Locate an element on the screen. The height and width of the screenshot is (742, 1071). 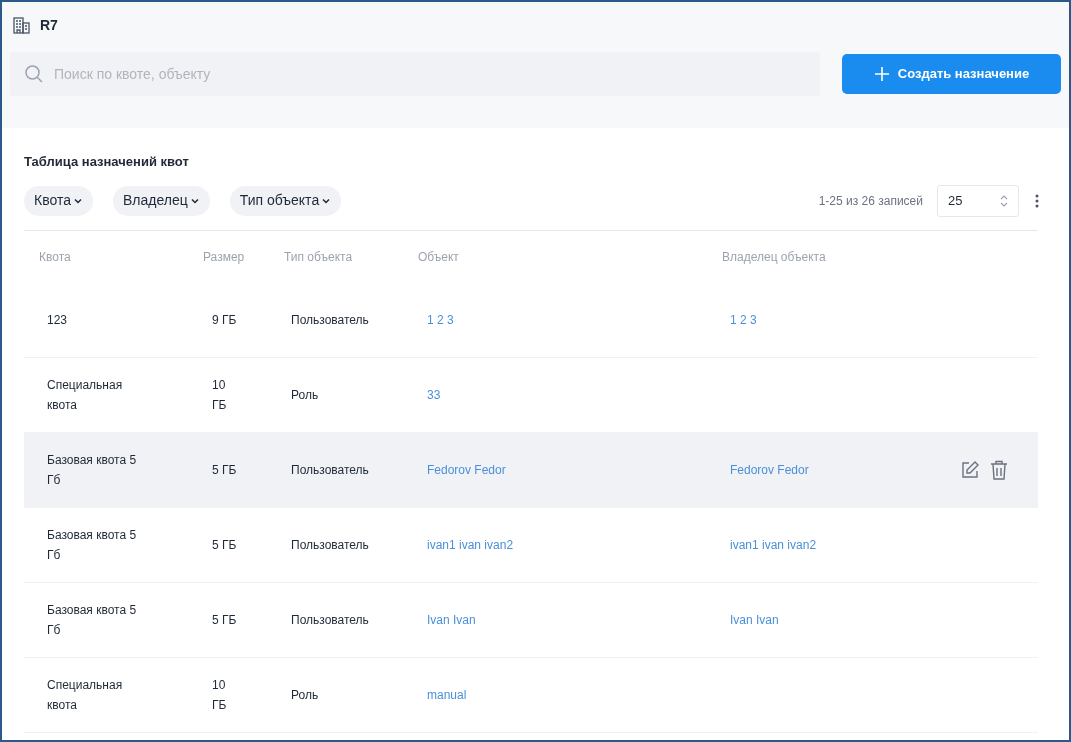
table-title: Таблица назначений квот is located at coordinates (107, 162).